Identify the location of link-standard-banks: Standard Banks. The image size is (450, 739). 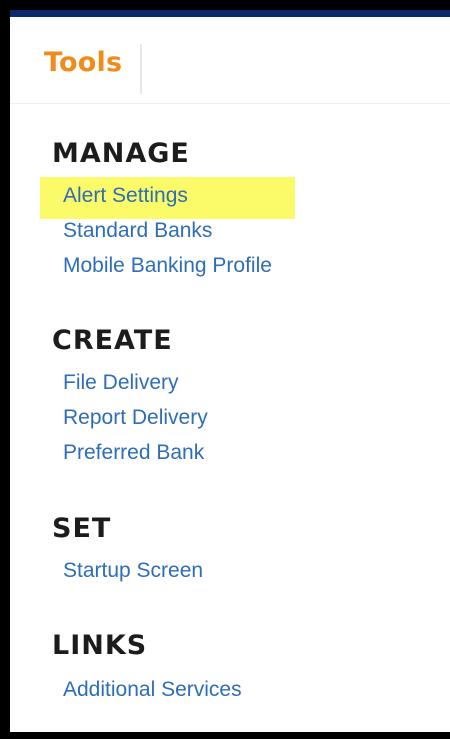
(137, 231).